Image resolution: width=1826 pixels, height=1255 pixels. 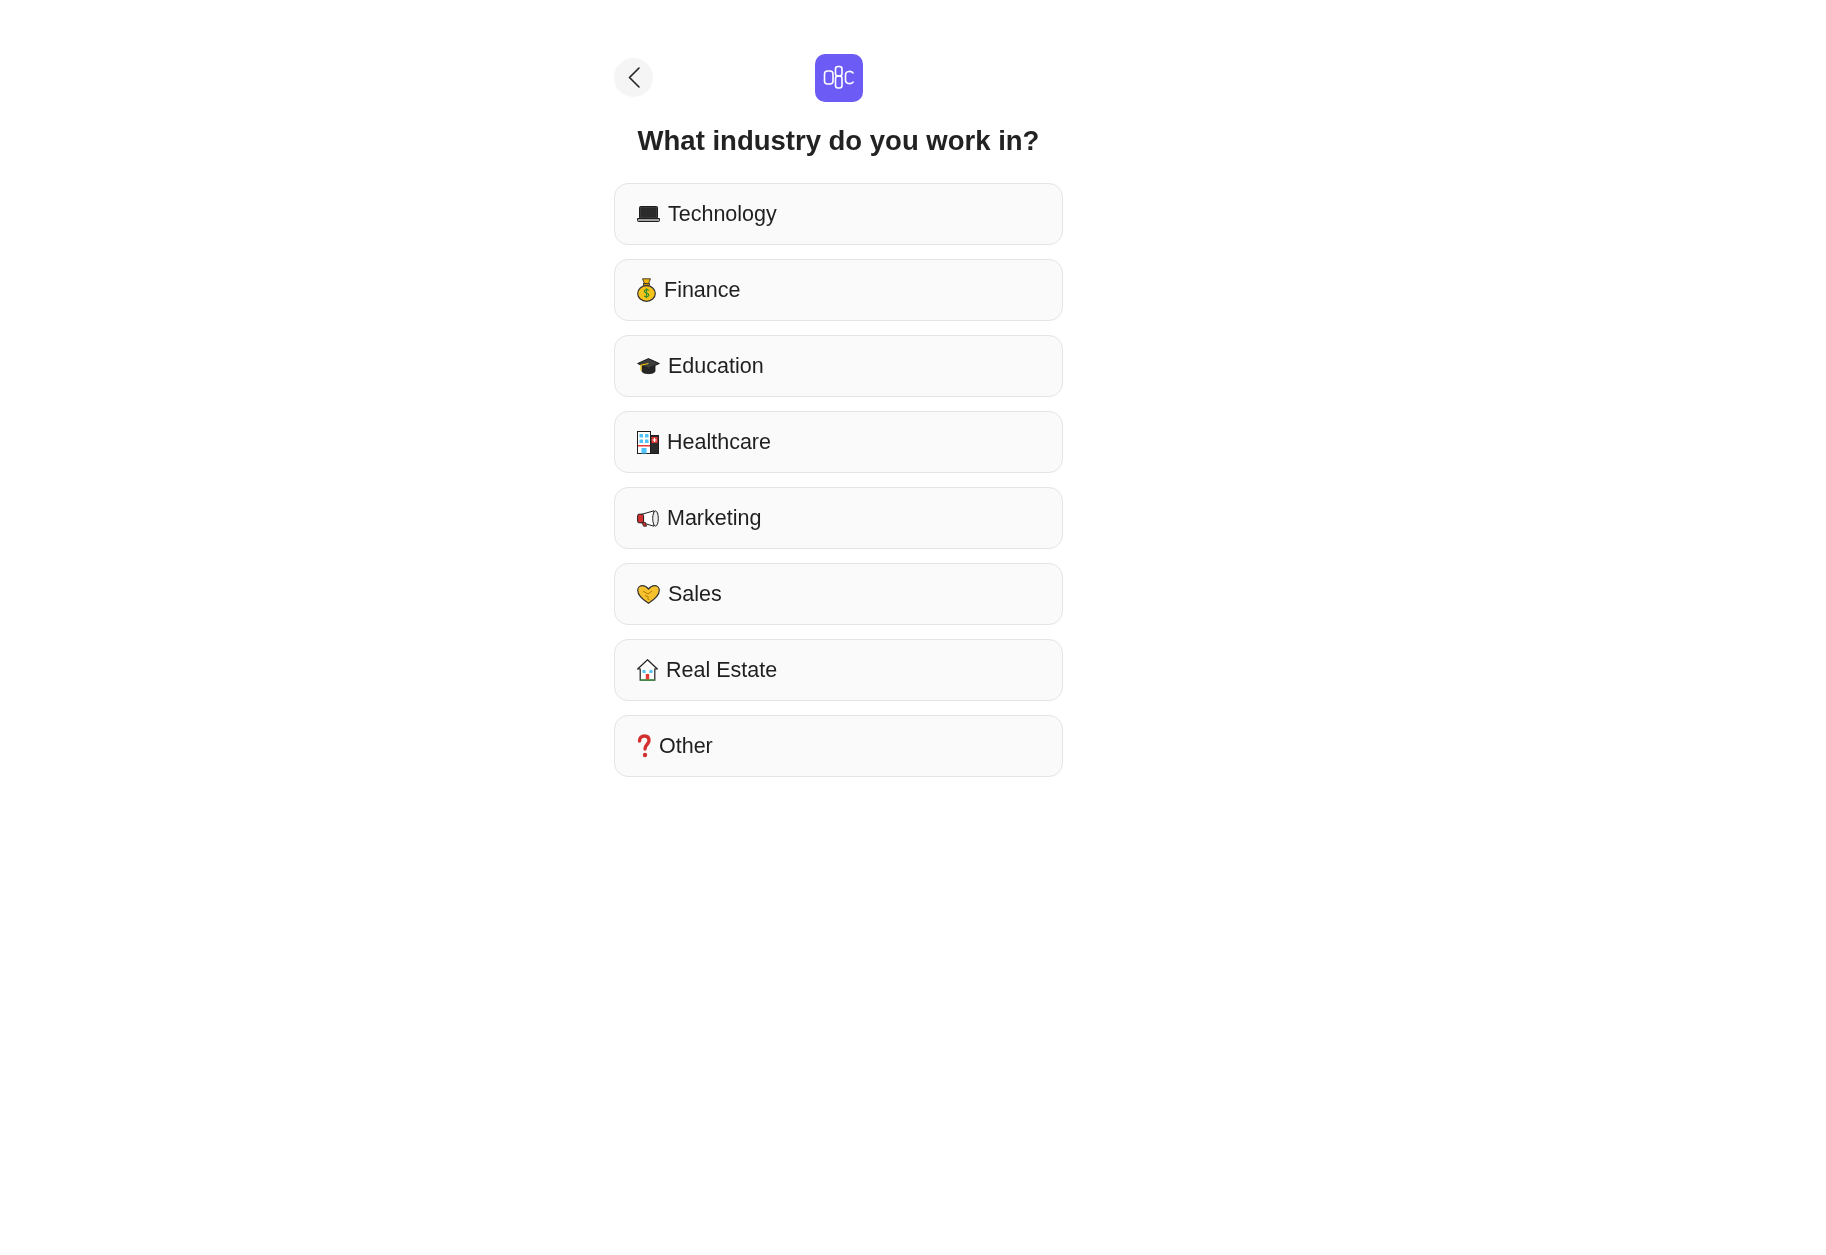 What do you see at coordinates (838, 746) in the screenshot?
I see `option-button: Other` at bounding box center [838, 746].